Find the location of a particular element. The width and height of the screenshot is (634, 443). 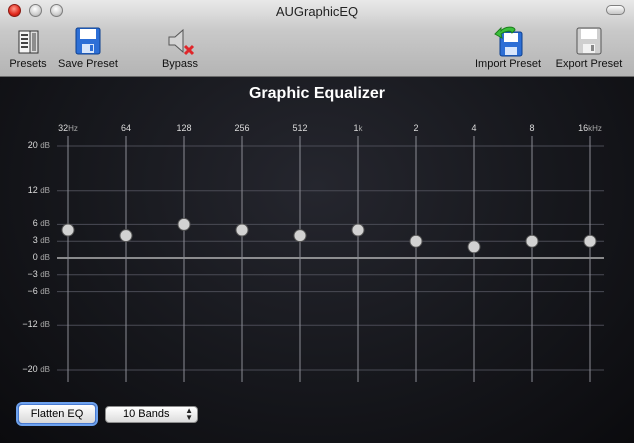

db-value: −12 is located at coordinates (31, 324).